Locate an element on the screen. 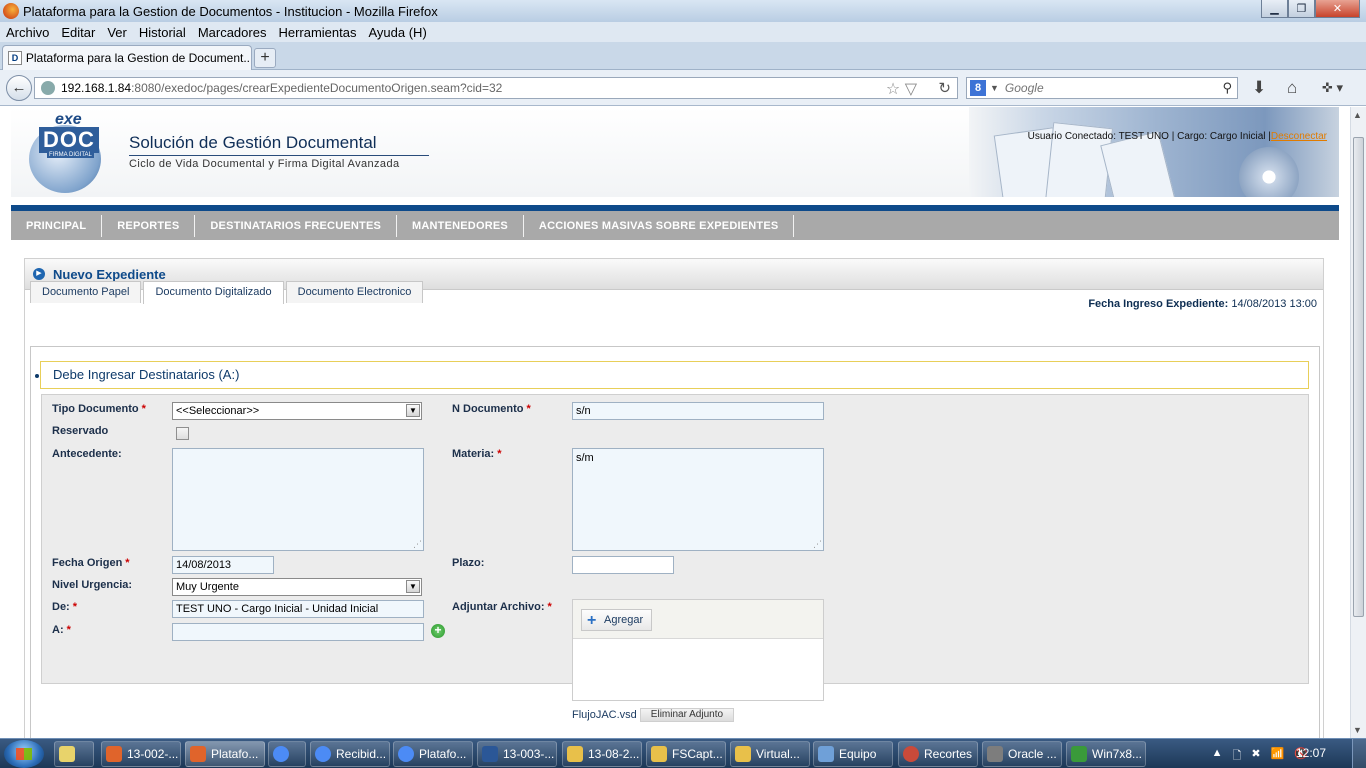 The height and width of the screenshot is (768, 1366). home-icon: ⌂ is located at coordinates (1292, 88).